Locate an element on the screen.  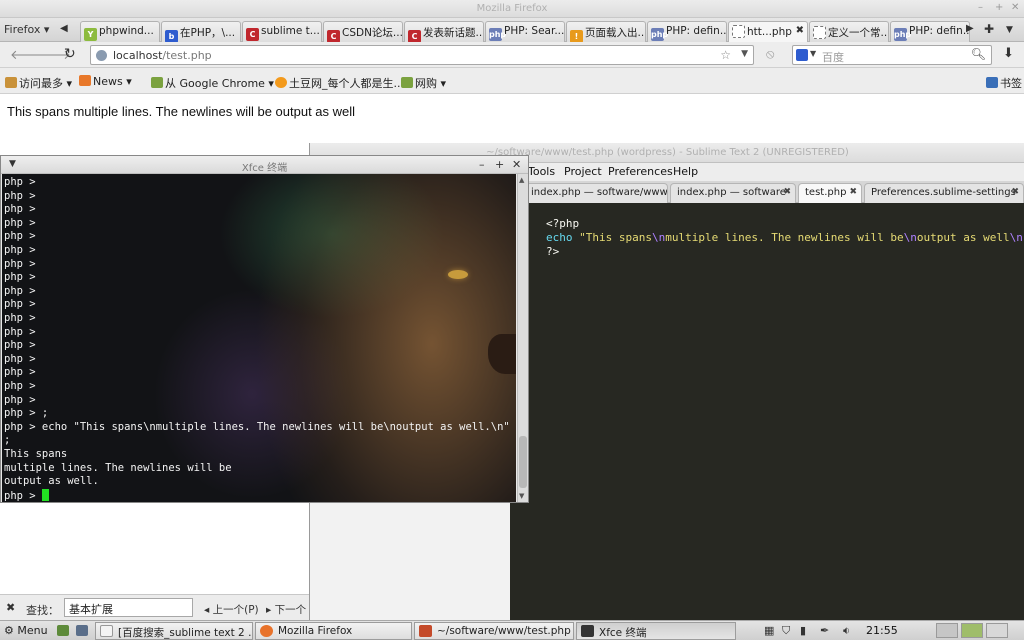
menu-preferences: Preferences is located at coordinates (640, 171).